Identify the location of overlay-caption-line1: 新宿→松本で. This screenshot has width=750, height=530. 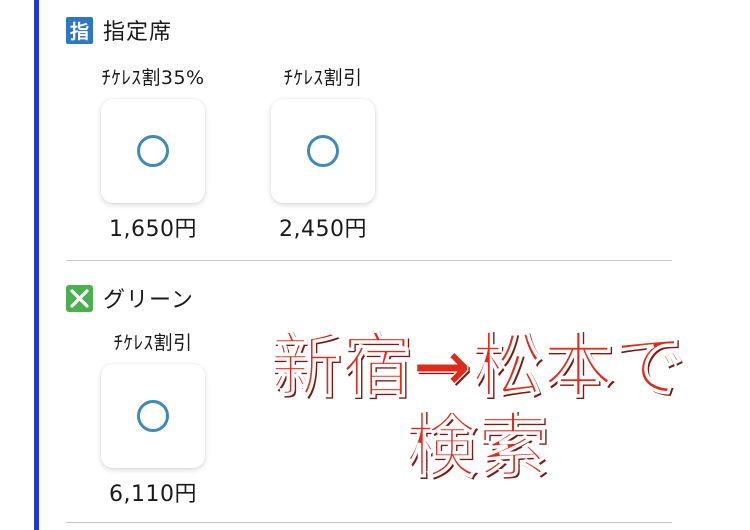
(478, 366).